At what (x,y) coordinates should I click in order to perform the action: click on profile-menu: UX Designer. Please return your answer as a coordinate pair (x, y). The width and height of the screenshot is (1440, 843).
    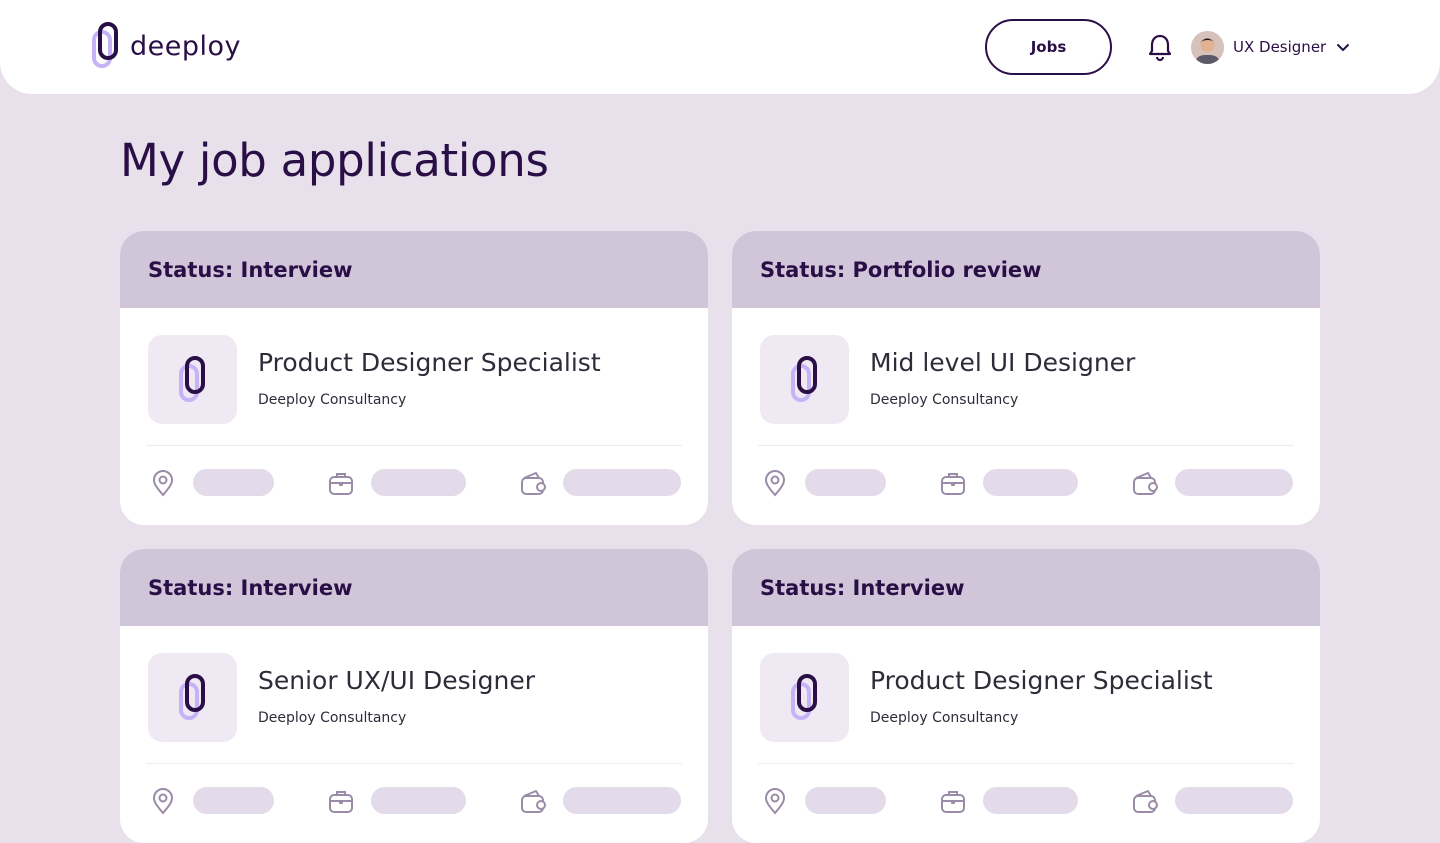
    Looking at the image, I should click on (1271, 47).